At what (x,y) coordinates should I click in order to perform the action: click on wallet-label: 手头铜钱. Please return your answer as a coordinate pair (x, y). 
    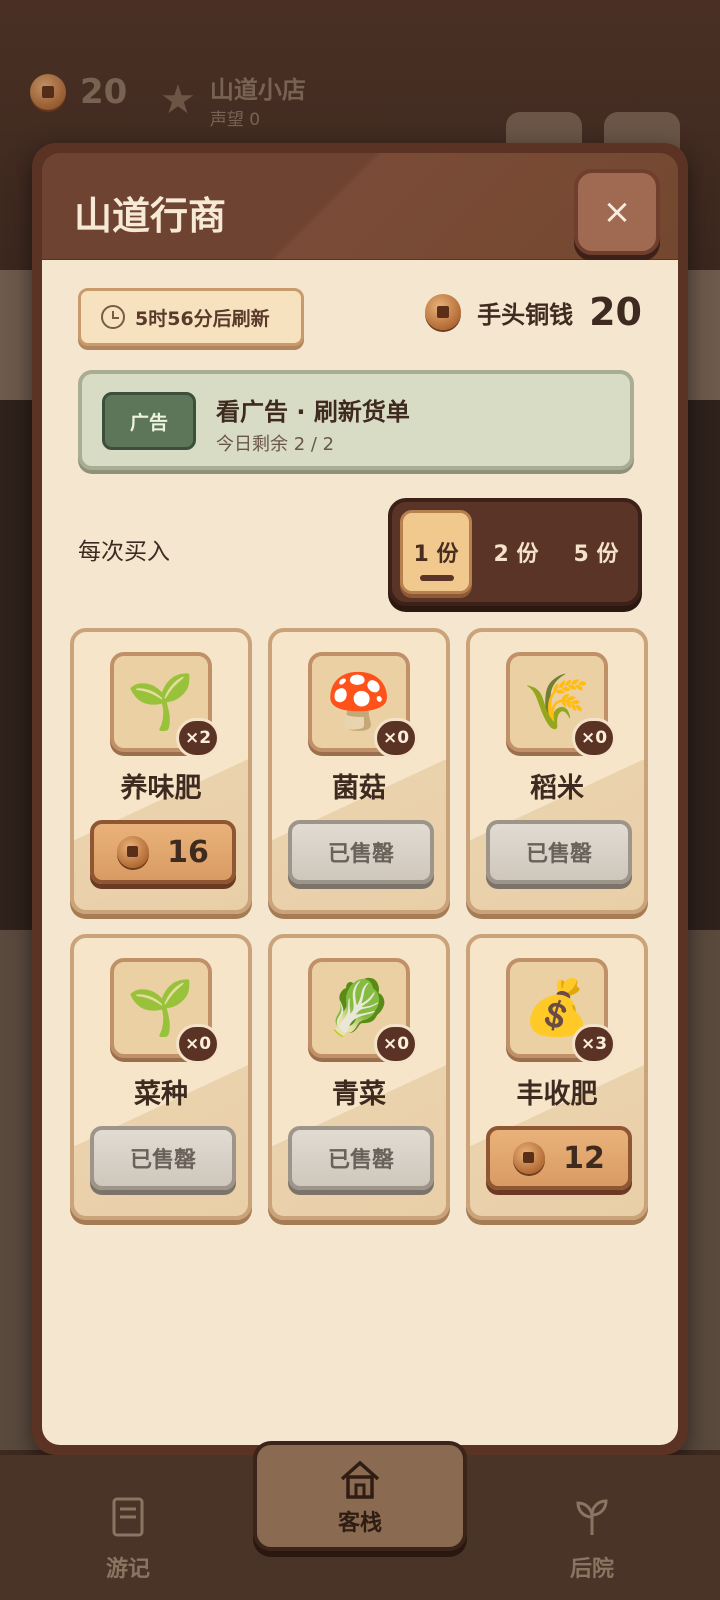
    Looking at the image, I should click on (525, 314).